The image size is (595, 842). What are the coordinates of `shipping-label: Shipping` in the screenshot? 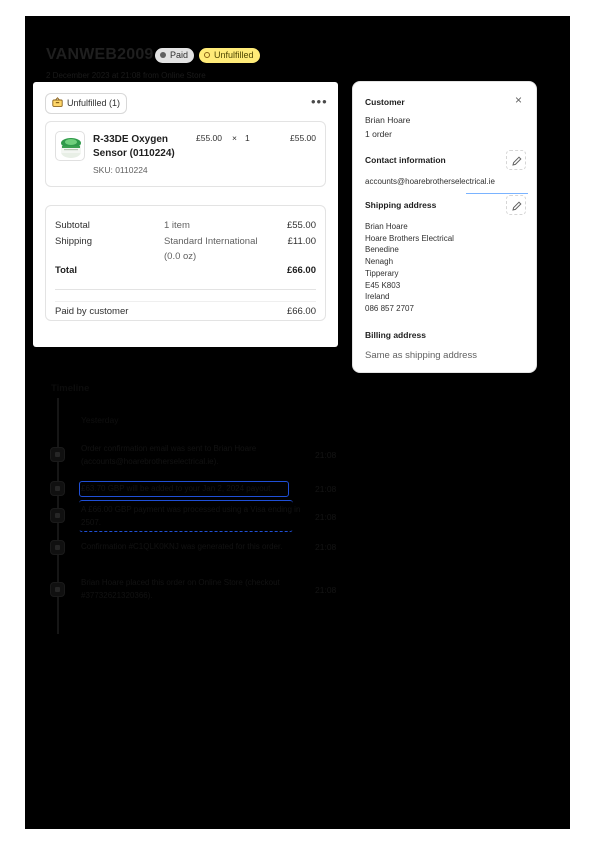 It's located at (73, 241).